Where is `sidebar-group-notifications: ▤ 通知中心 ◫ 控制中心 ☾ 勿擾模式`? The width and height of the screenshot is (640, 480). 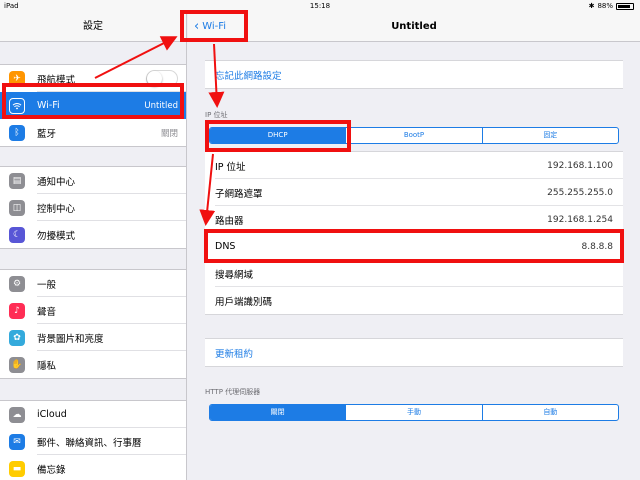
sidebar-group-notifications: ▤ 通知中心 ◫ 控制中心 ☾ 勿擾模式 is located at coordinates (93, 207).